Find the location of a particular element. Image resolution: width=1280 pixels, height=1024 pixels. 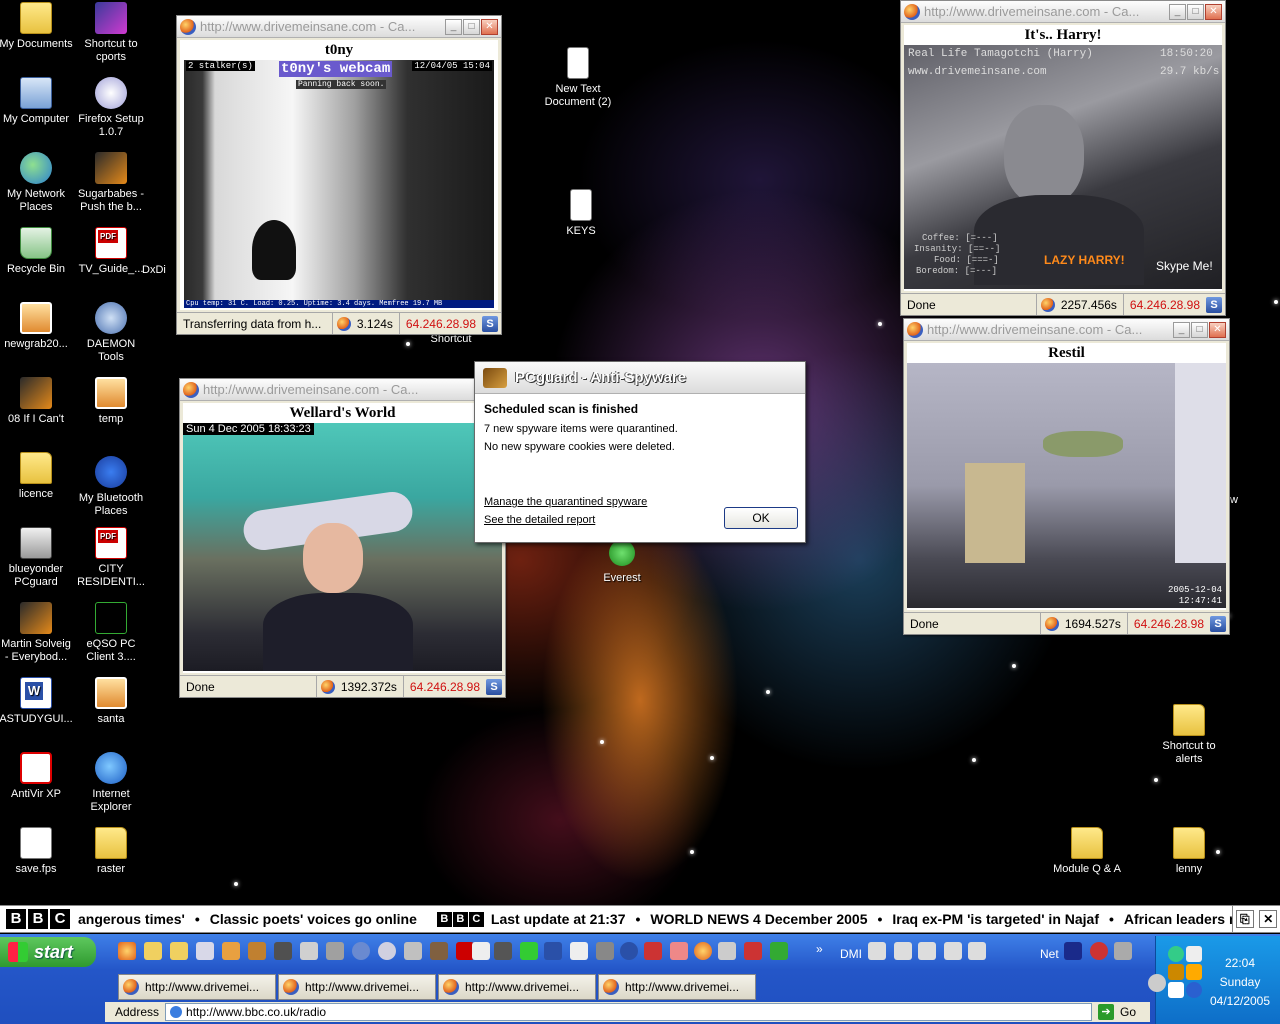

dialog-header: PCguard - Anti-Spyware is located at coordinates (640, 378).